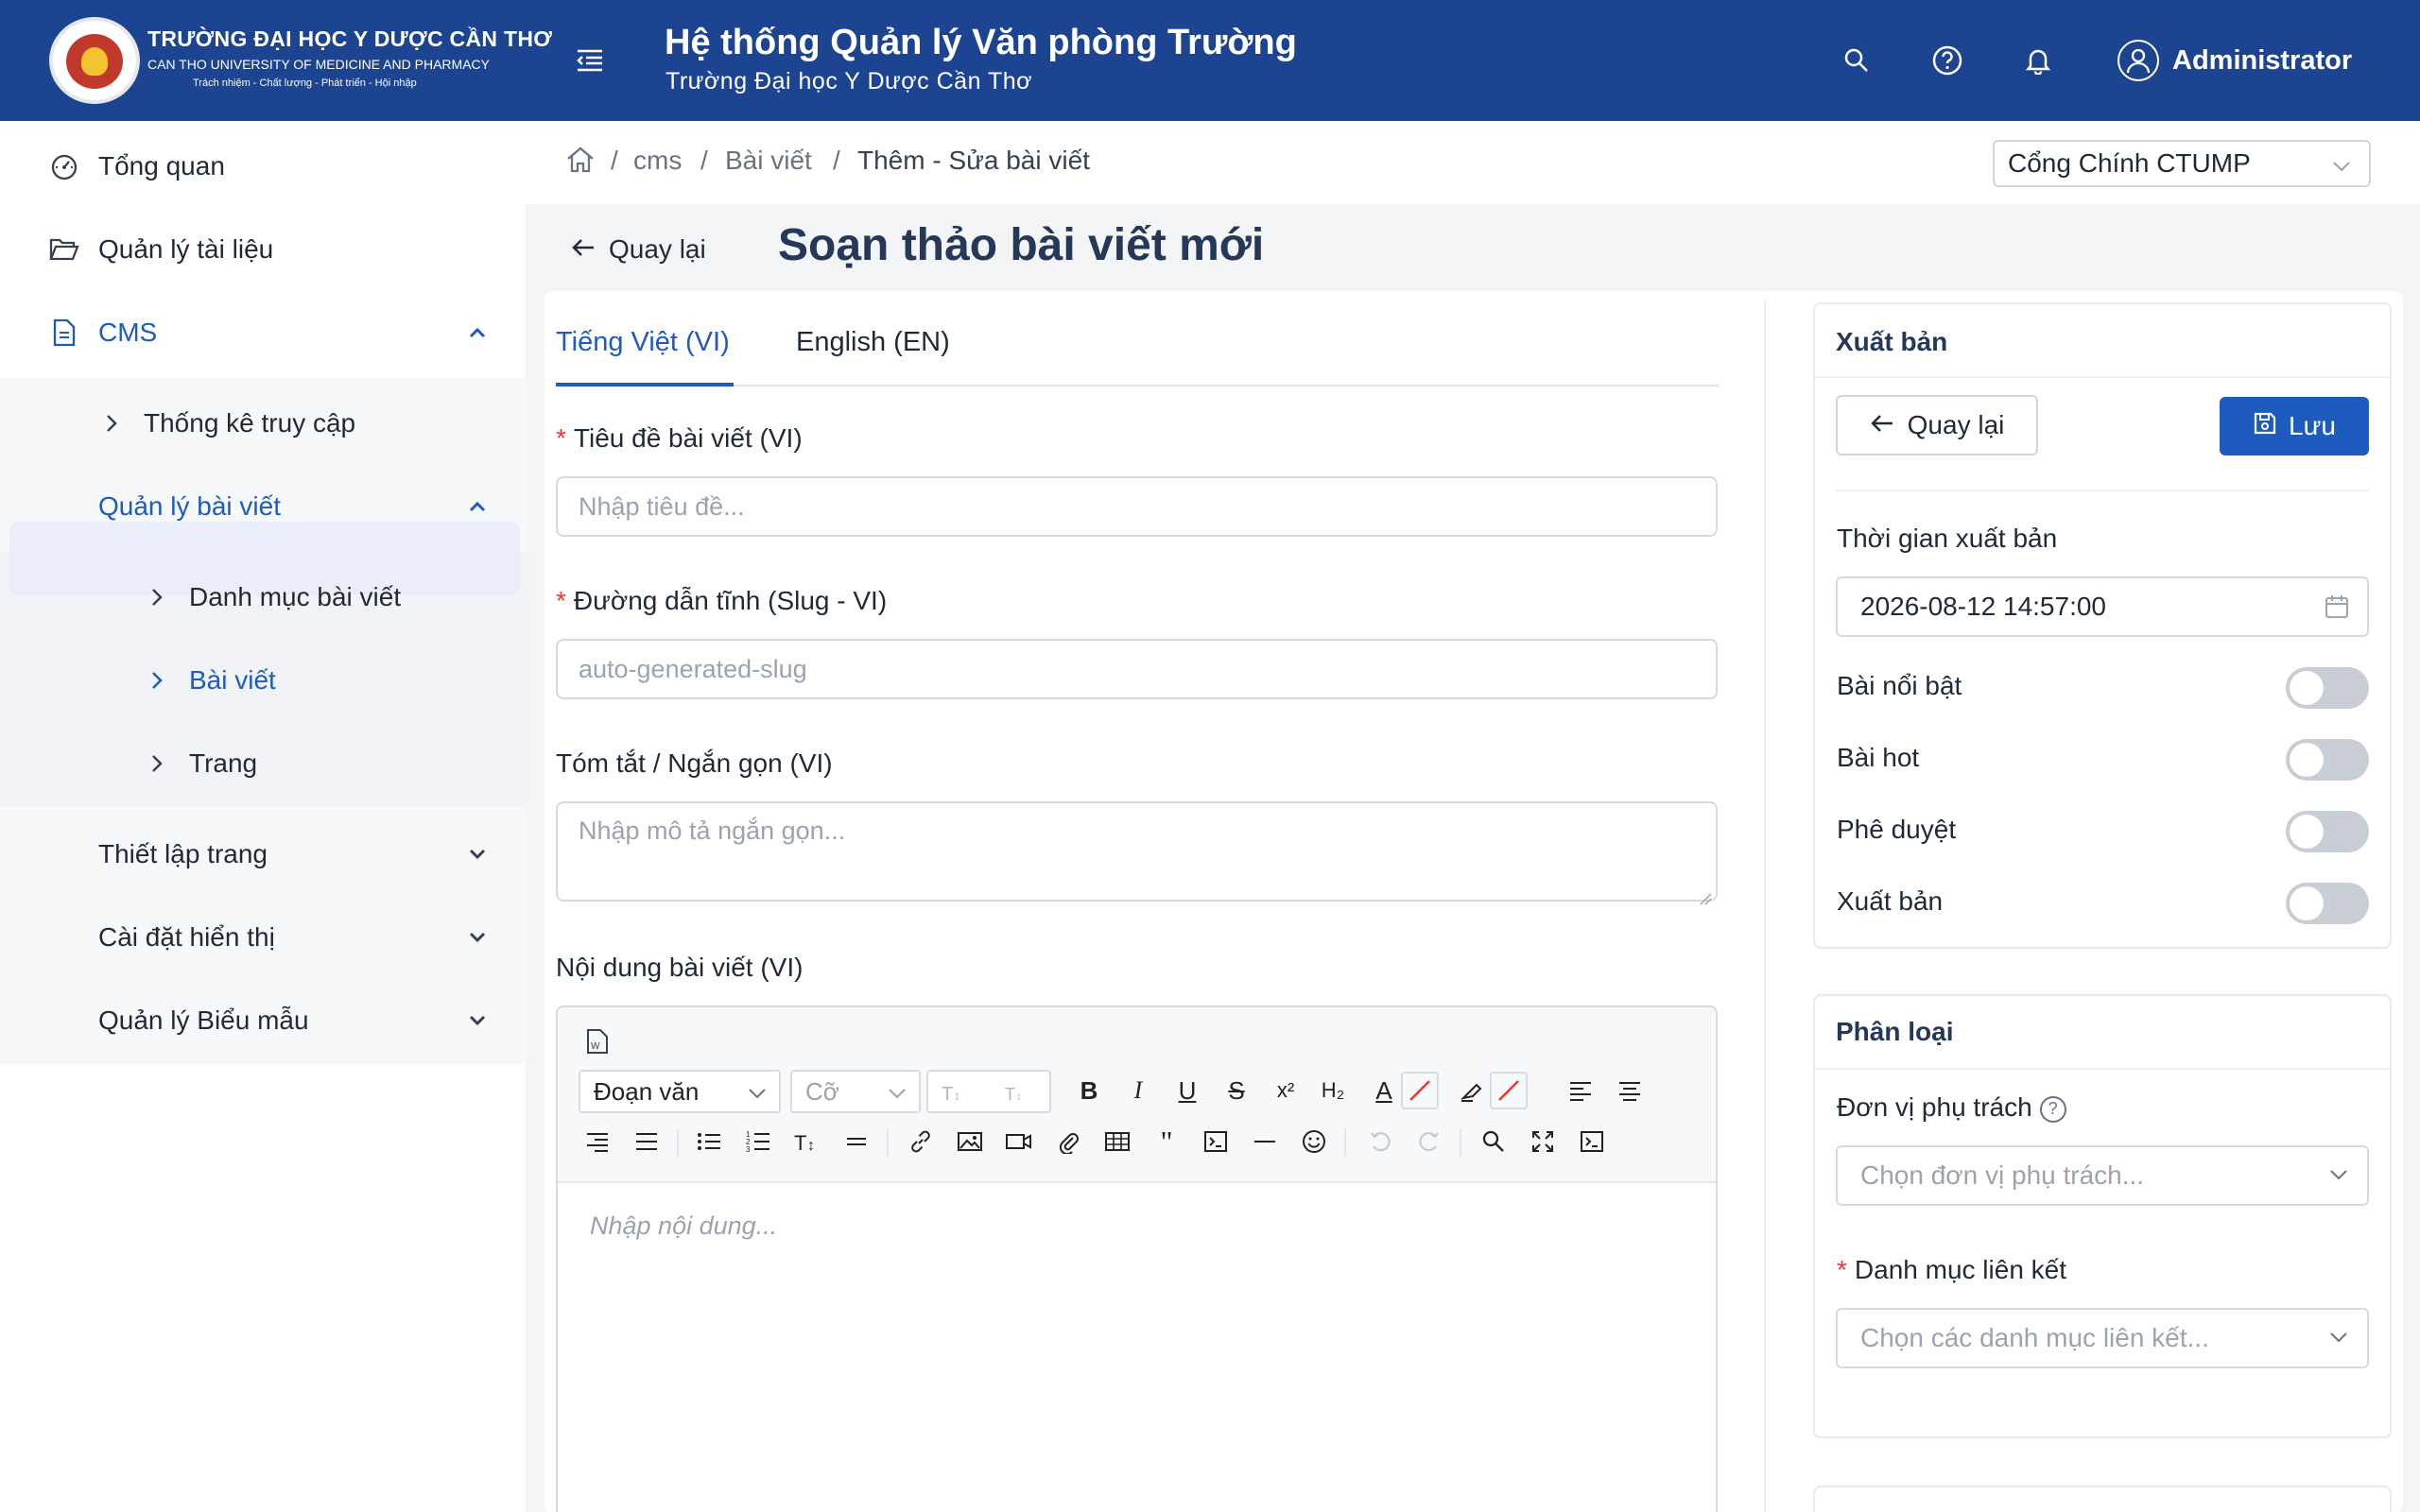  I want to click on align-justify-icon, so click(647, 1141).